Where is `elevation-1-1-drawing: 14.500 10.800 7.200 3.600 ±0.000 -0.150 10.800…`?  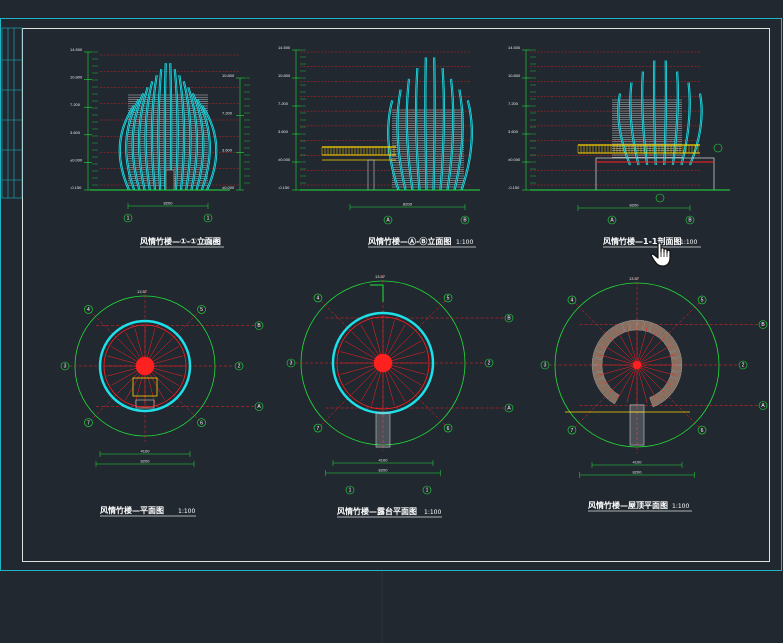
elevation-1-1-drawing: 14.500 10.800 7.200 3.600 ±0.000 -0.150 10.800… is located at coordinates (160, 135).